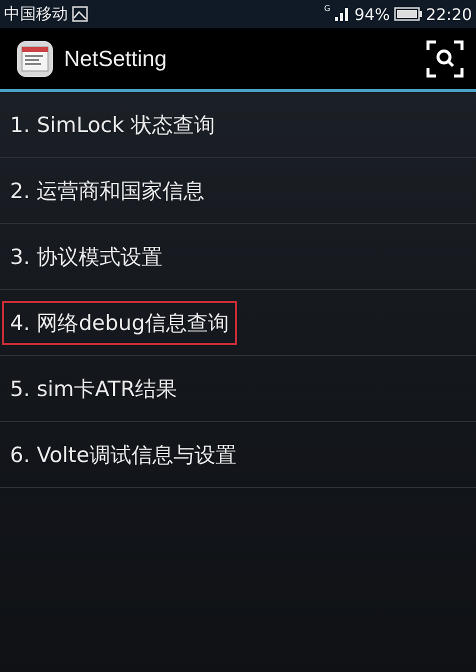  Describe the element at coordinates (372, 14) in the screenshot. I see `battery-percent: 94%` at that location.